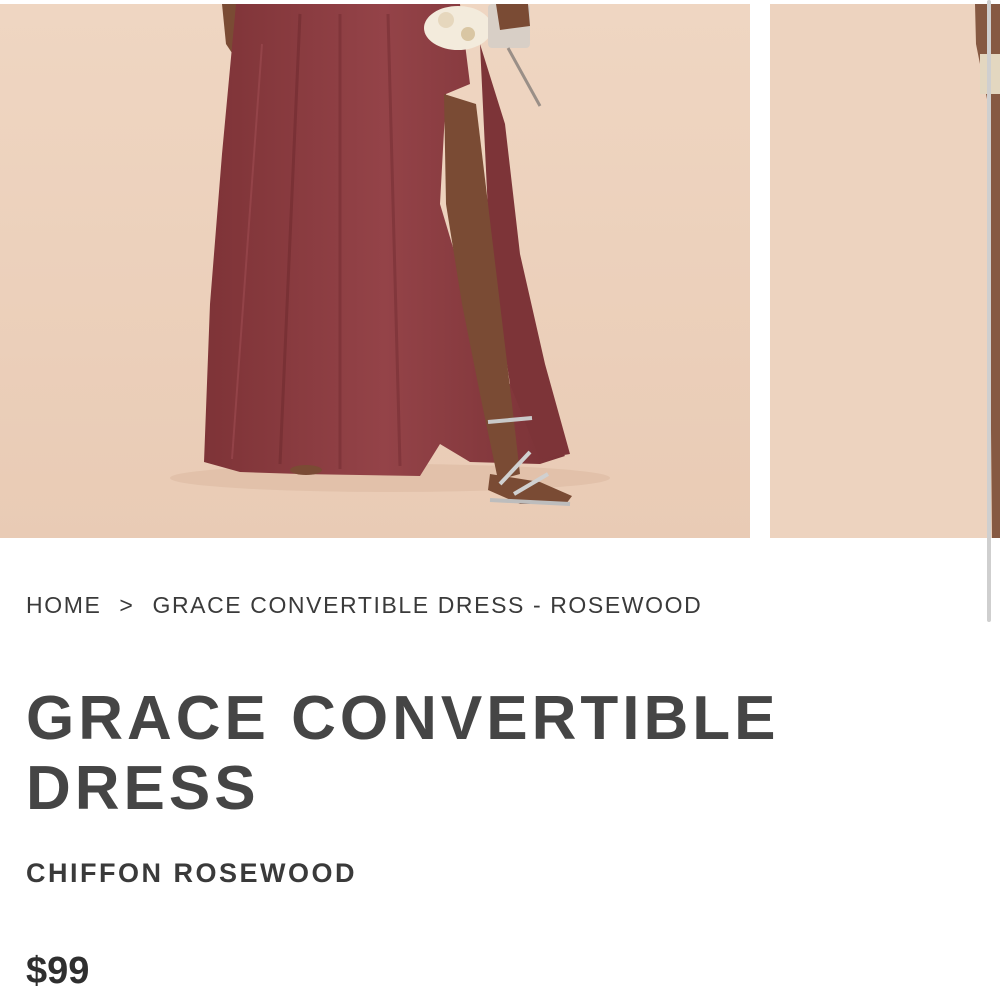  I want to click on product-title: GRACE CONVERTIBLE DRESS, so click(403, 753).